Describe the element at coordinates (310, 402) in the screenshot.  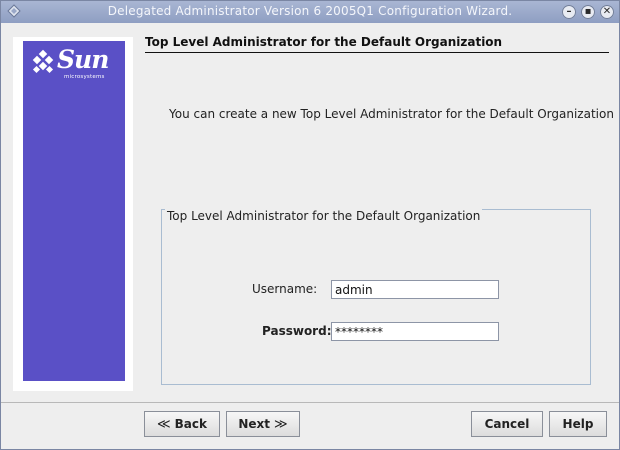
I see `button-bar-separator` at that location.